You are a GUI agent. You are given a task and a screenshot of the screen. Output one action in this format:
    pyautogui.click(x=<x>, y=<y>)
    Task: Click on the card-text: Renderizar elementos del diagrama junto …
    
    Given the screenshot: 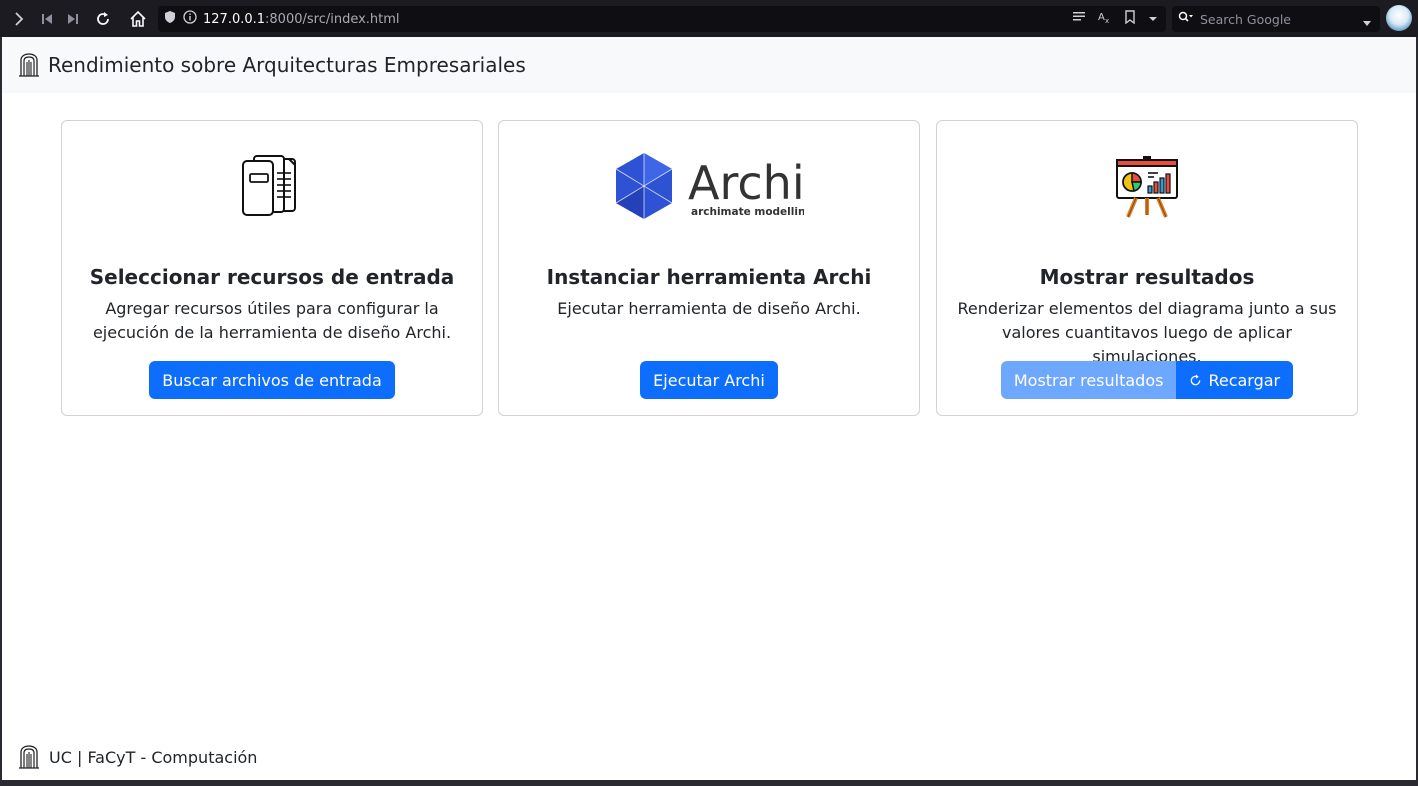 What is the action you would take?
    pyautogui.click(x=1147, y=332)
    